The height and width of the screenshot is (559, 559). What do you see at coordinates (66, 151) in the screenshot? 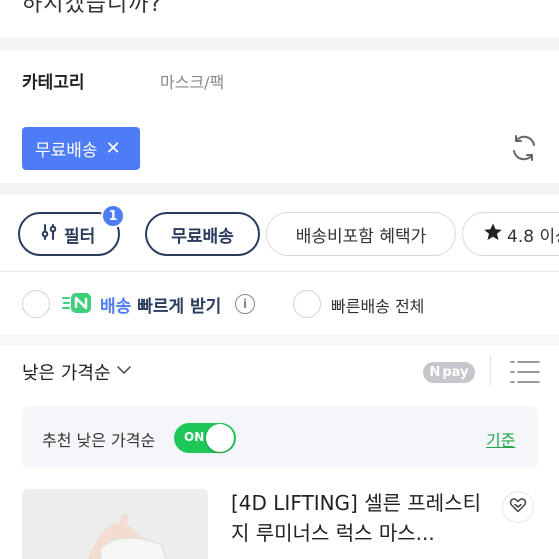
I see `active-filter-label: 무료배송` at bounding box center [66, 151].